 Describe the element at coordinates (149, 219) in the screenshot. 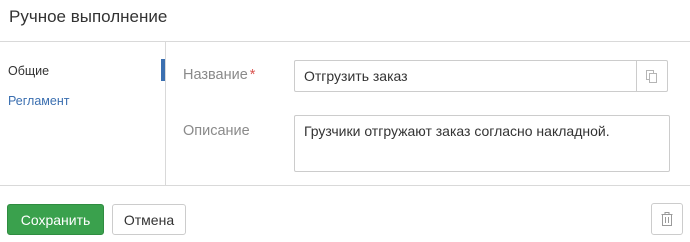

I see `cancel-button: Отмена` at that location.